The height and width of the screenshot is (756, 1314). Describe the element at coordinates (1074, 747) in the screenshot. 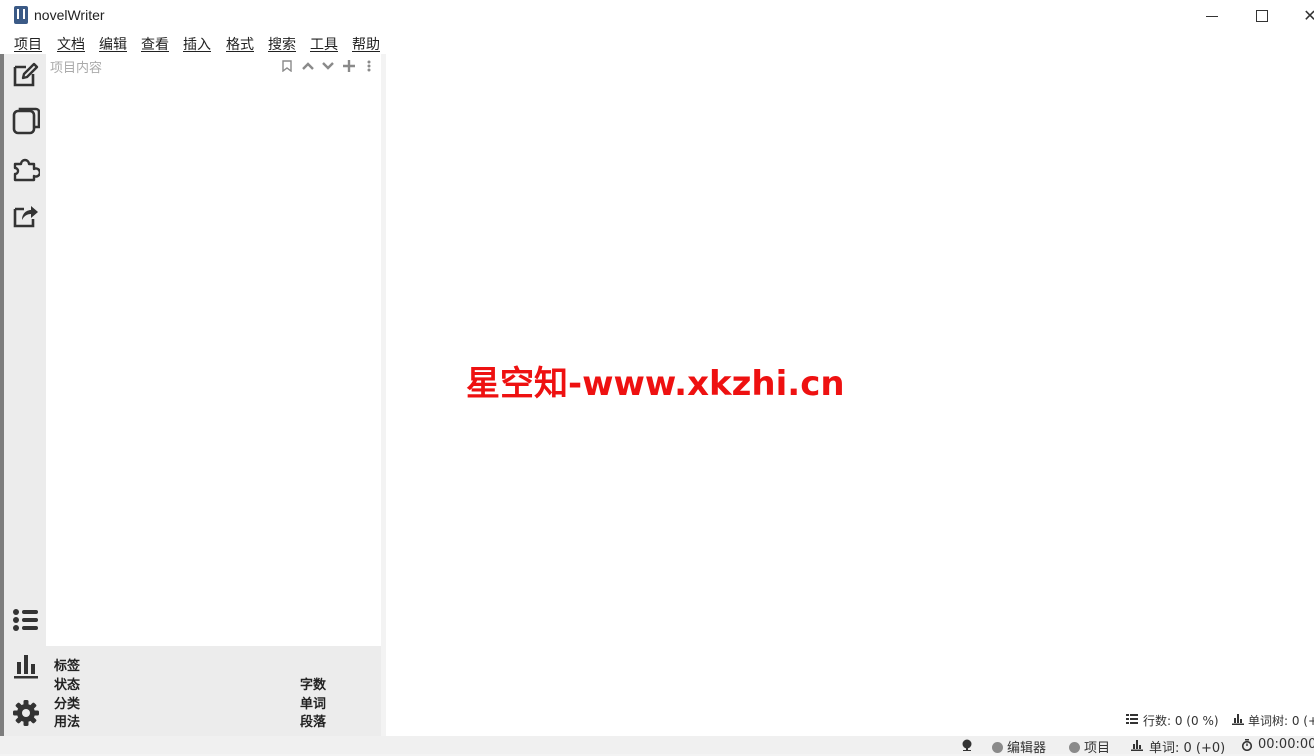

I see `project-status-dot-icon` at that location.